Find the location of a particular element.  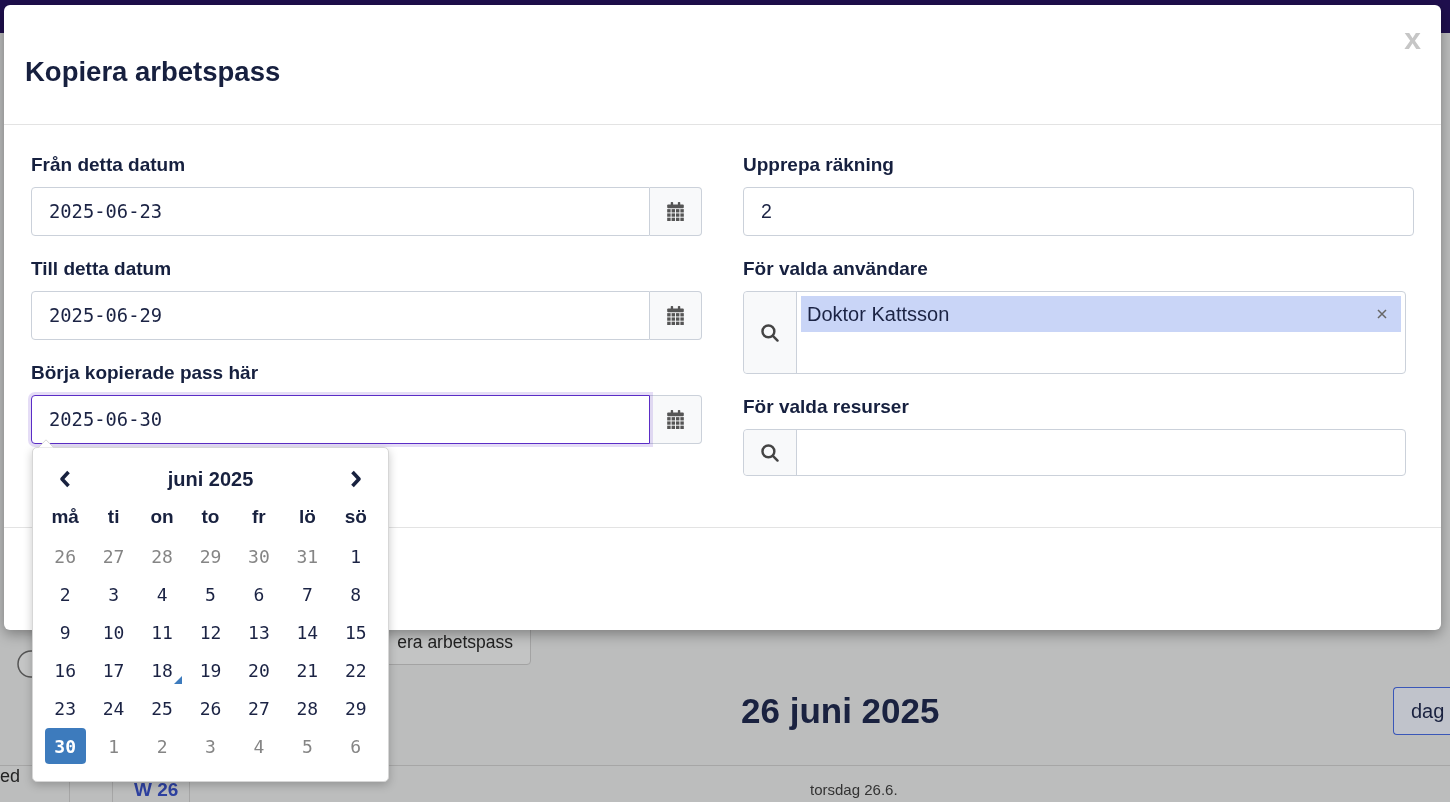

date-input: 2025-06-23 is located at coordinates (340, 211).